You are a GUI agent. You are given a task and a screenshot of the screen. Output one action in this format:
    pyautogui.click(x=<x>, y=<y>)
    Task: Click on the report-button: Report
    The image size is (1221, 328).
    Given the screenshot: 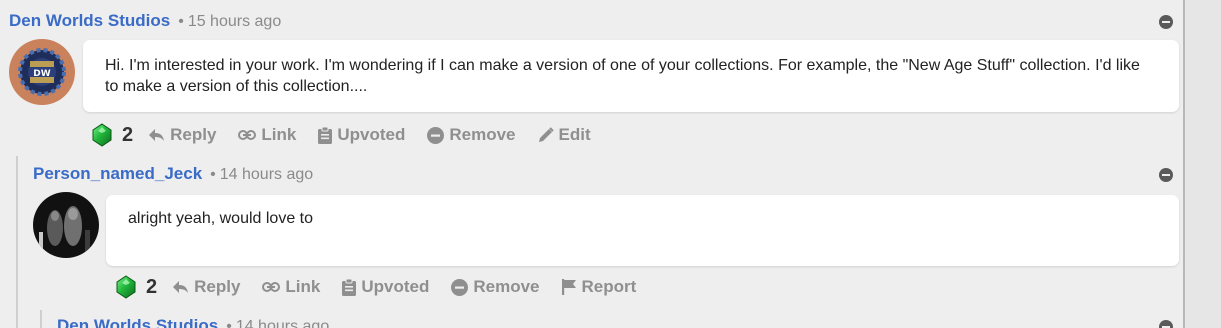 What is the action you would take?
    pyautogui.click(x=598, y=287)
    